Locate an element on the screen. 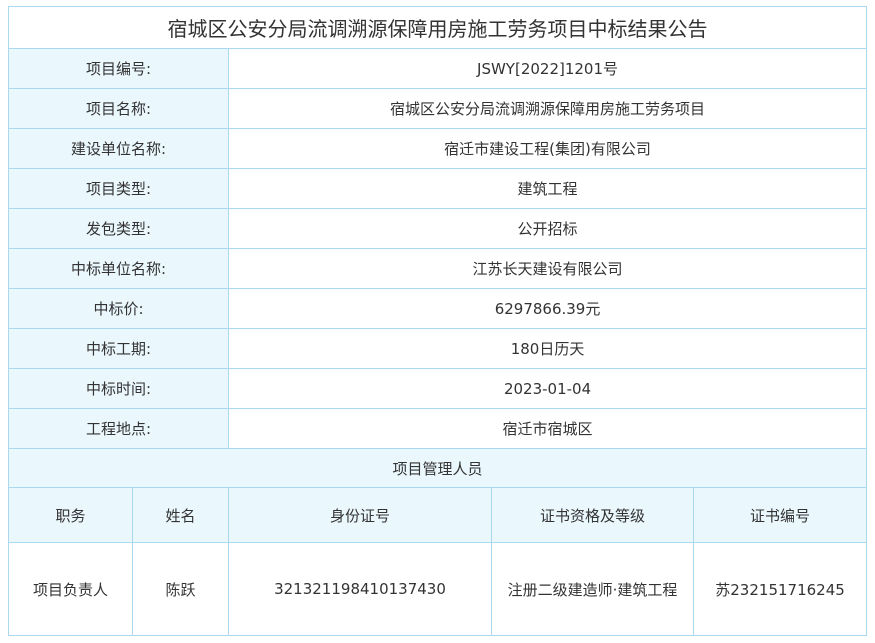  field-label: 工程地点: is located at coordinates (118, 428).